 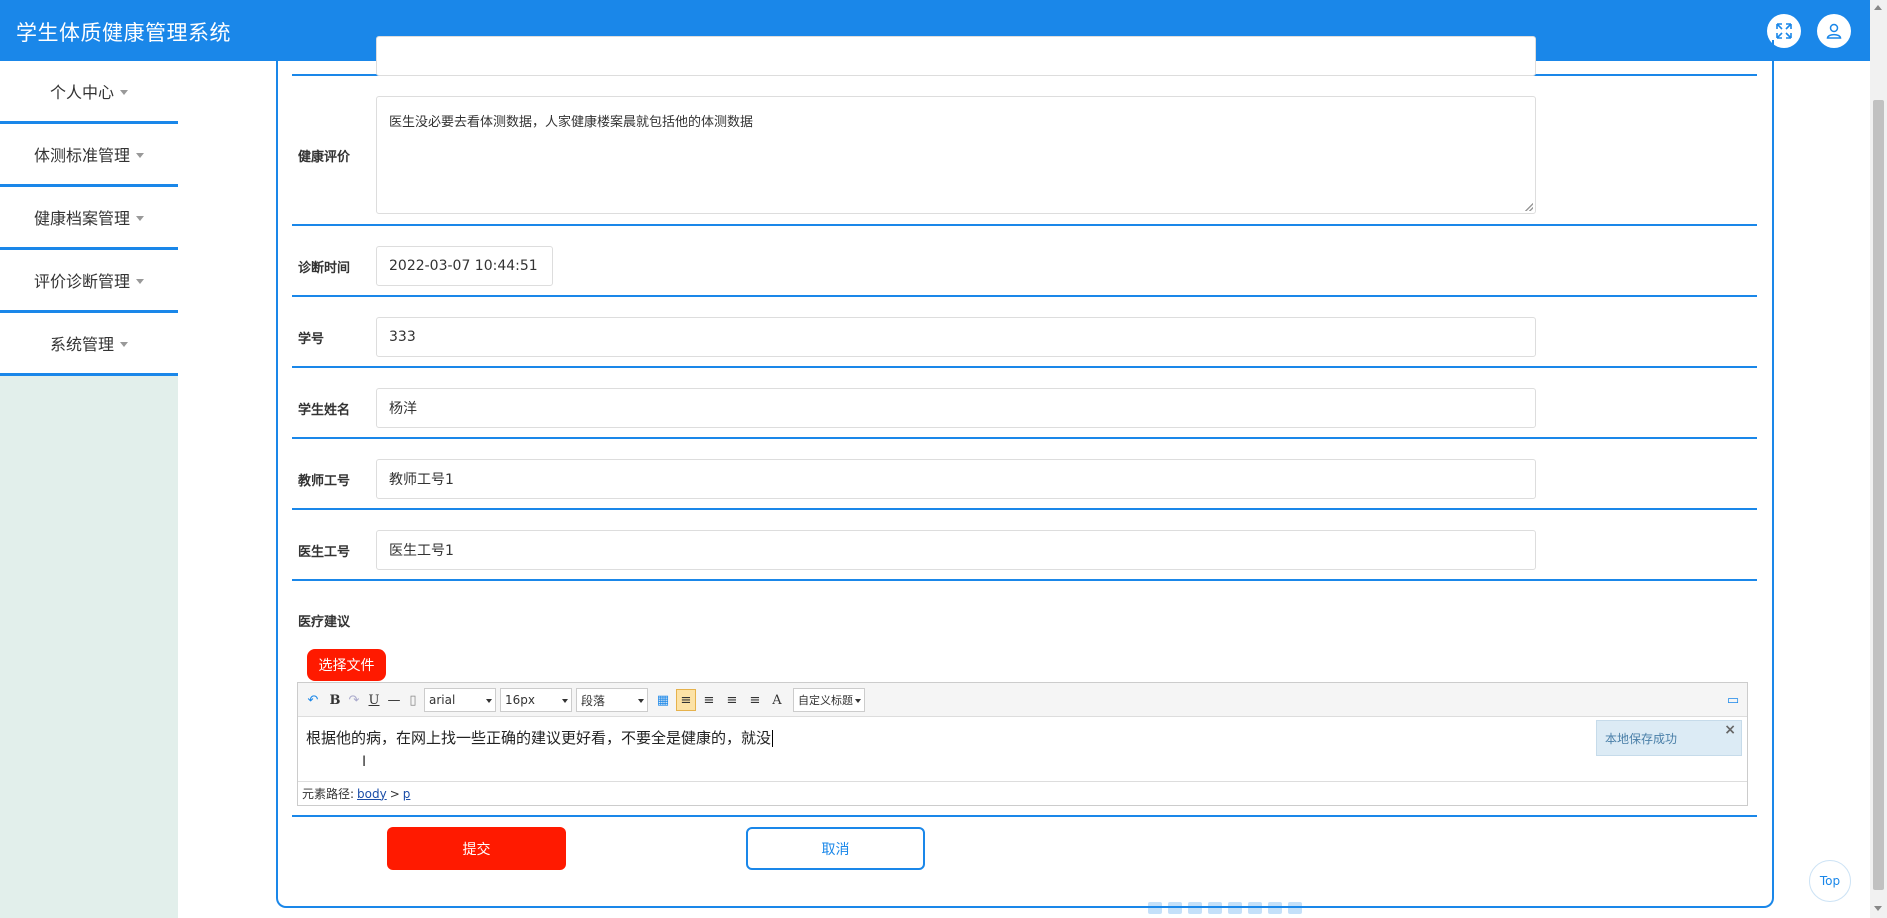 I want to click on paste-plain-icon: ▯, so click(x=413, y=700).